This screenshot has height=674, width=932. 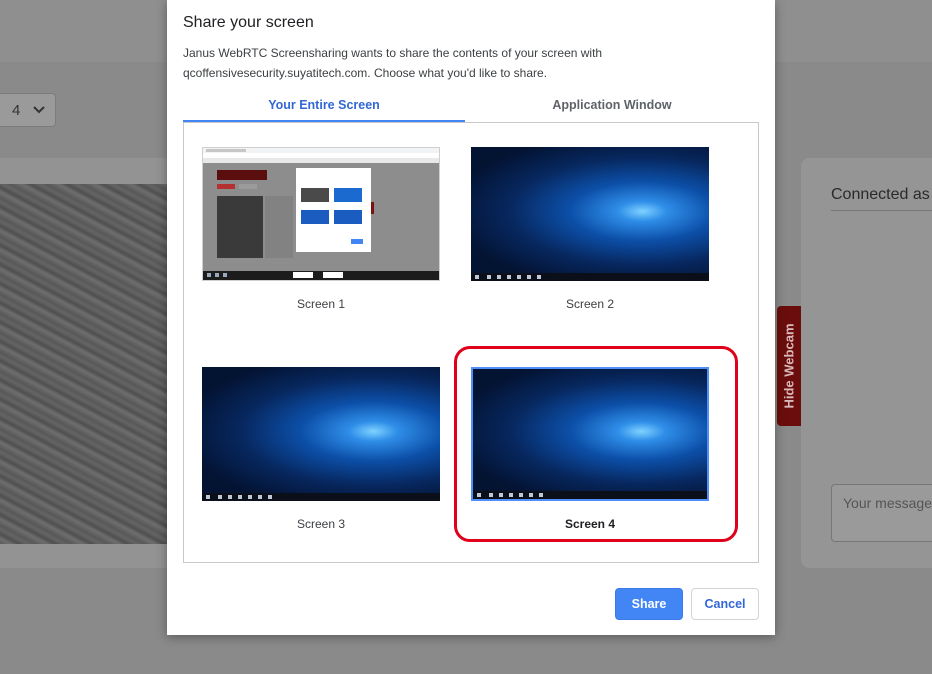 I want to click on screen-2-thumbnail, so click(x=590, y=214).